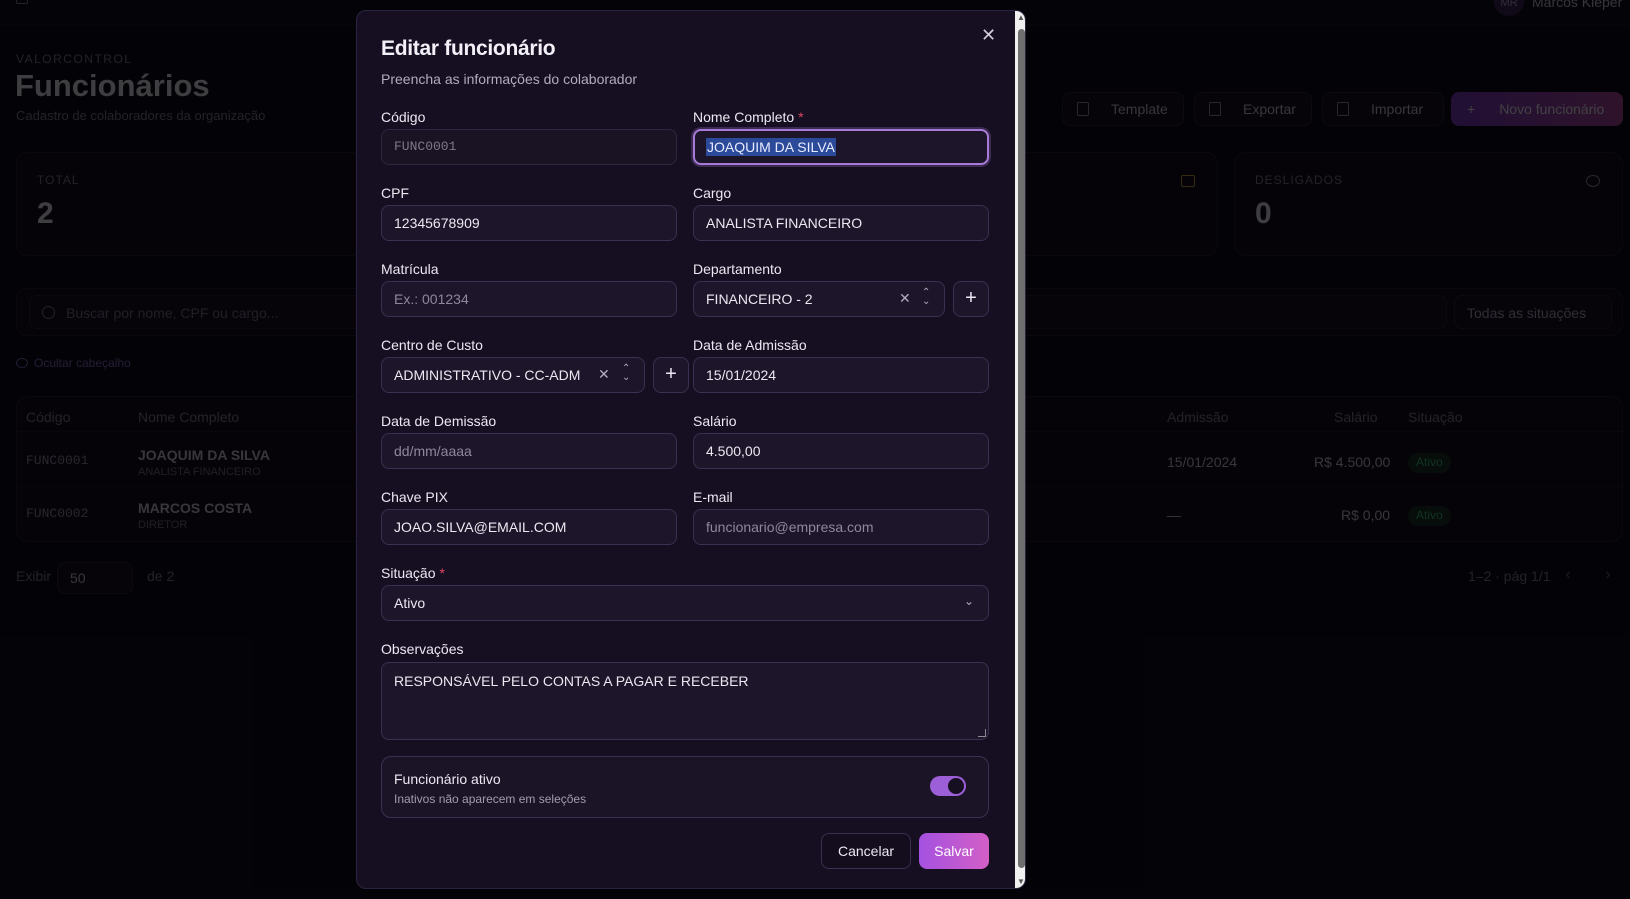 This screenshot has height=899, width=1630. What do you see at coordinates (414, 497) in the screenshot?
I see `pix-label: Chave PIX` at bounding box center [414, 497].